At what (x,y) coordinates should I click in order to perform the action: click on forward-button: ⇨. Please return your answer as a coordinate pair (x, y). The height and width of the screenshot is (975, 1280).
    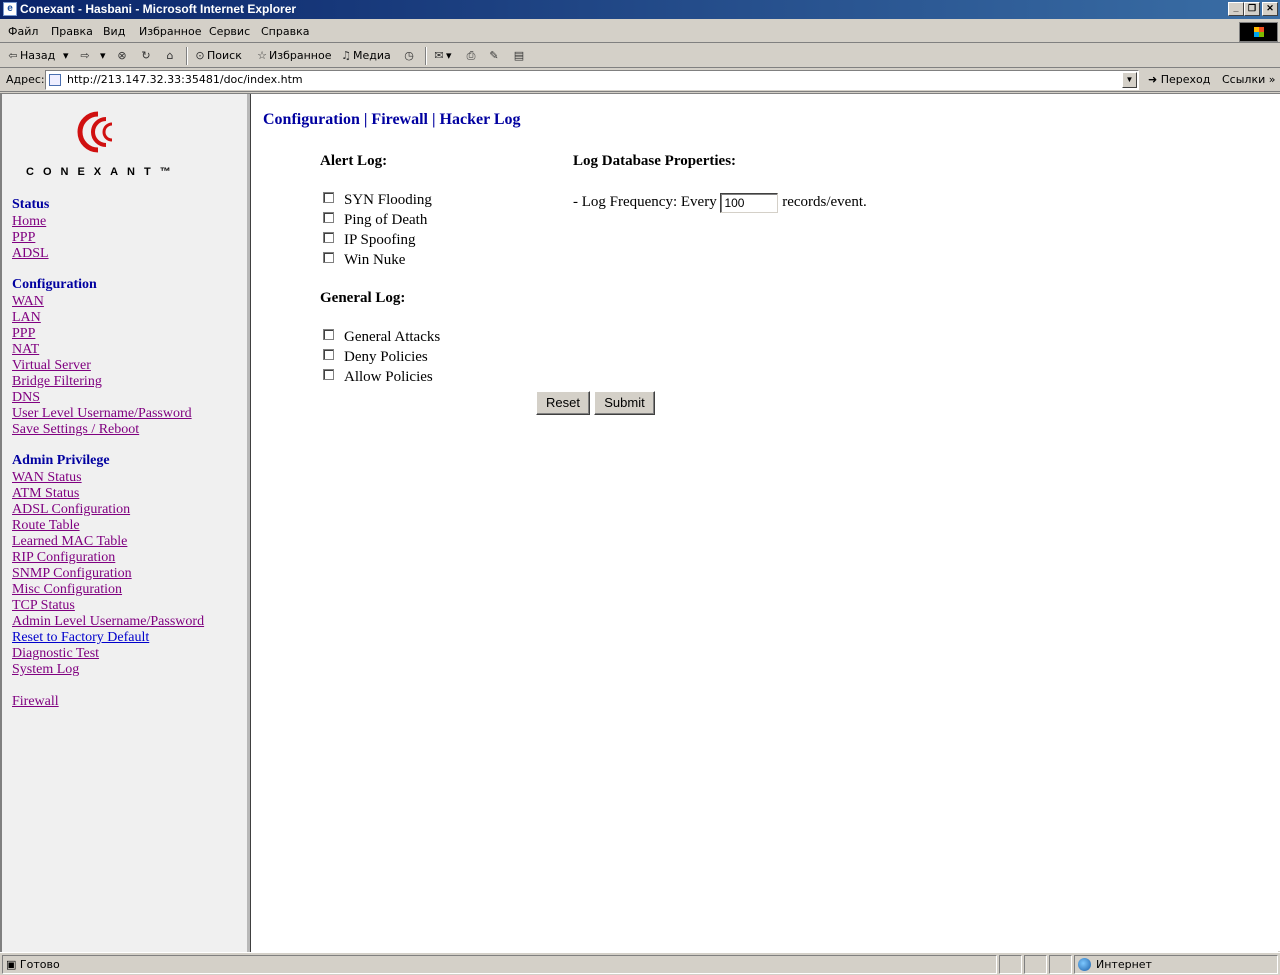
    Looking at the image, I should click on (85, 56).